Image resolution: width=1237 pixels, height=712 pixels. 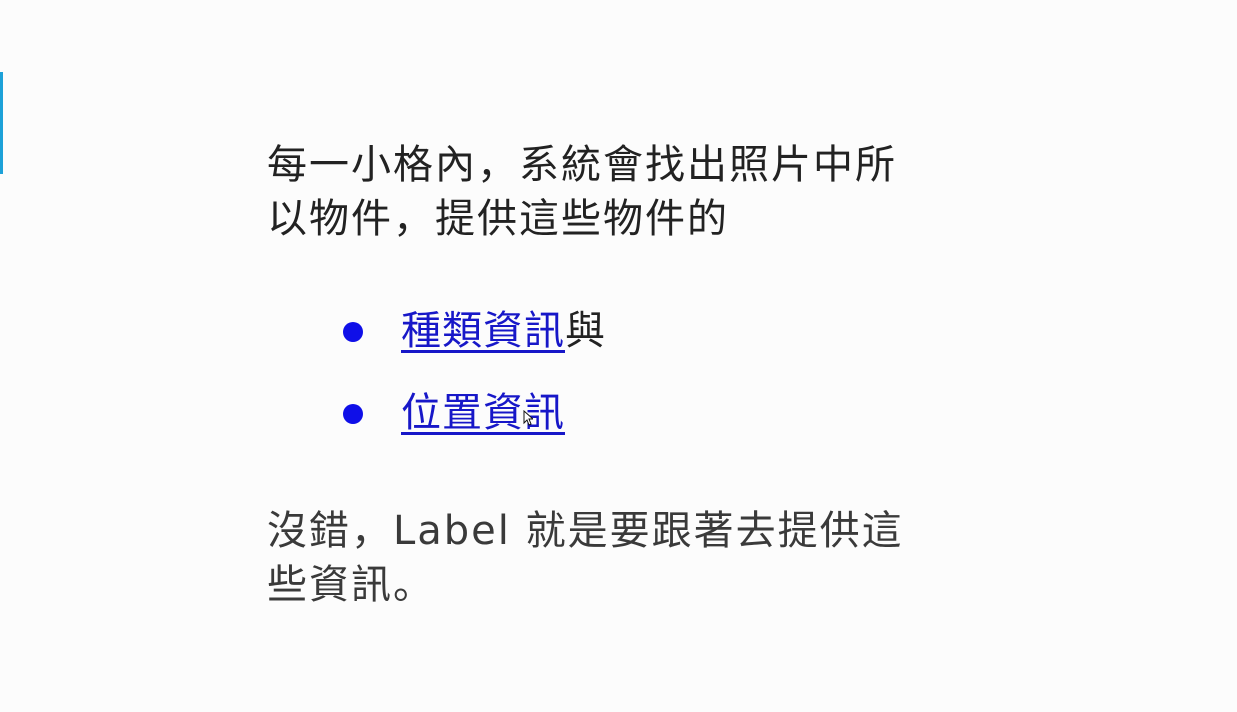 What do you see at coordinates (582, 192) in the screenshot?
I see `intro-paragraph: 每一小格內，系統會找出照片中所以物件，提供這些物件的` at bounding box center [582, 192].